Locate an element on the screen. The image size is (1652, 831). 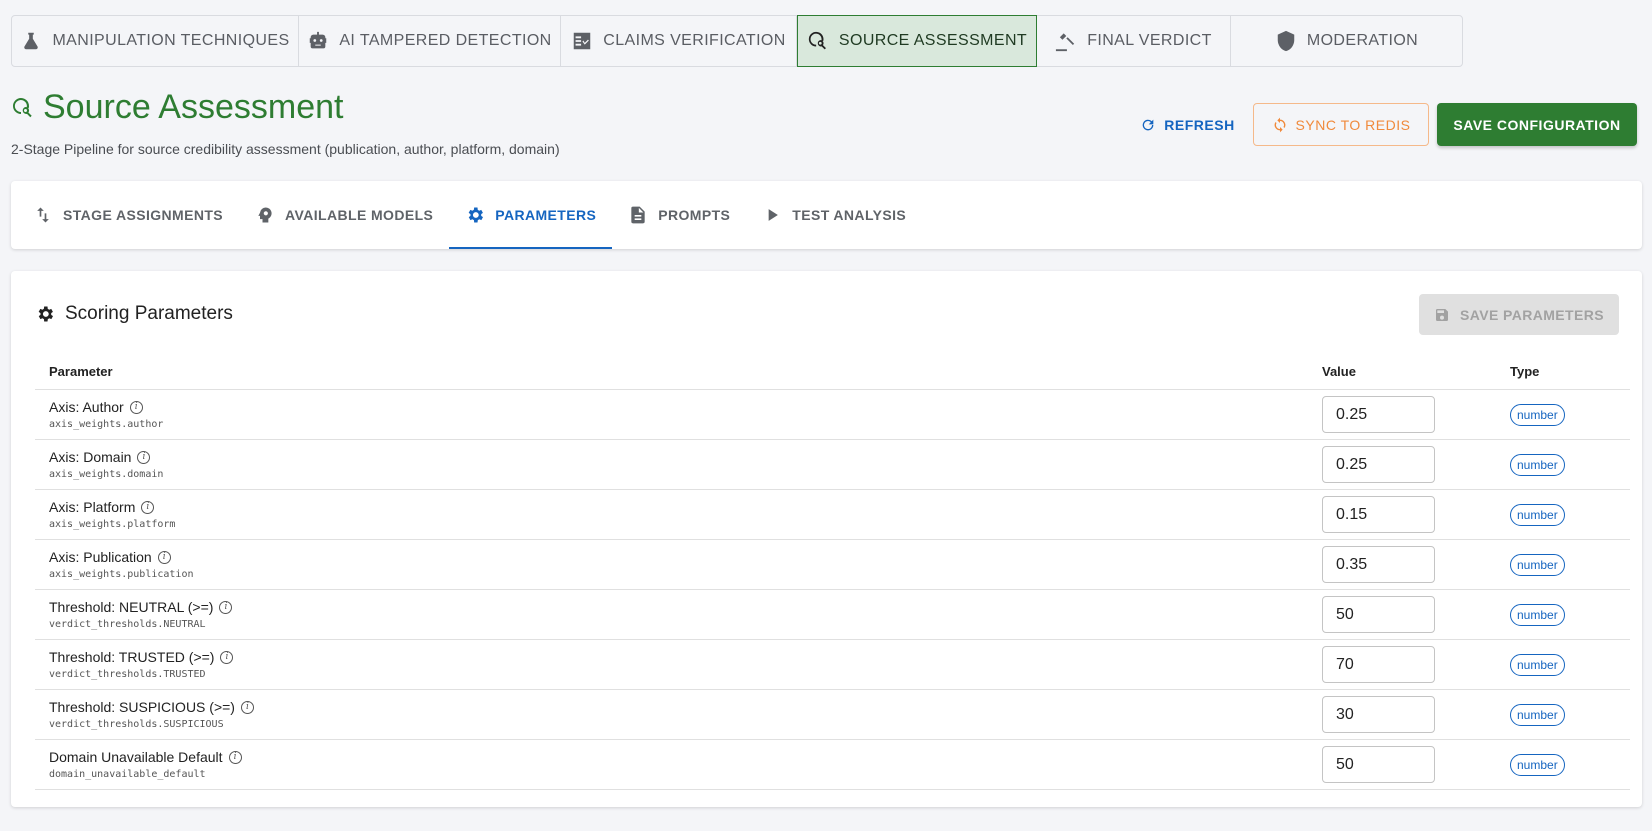
flask-icon is located at coordinates (31, 41).